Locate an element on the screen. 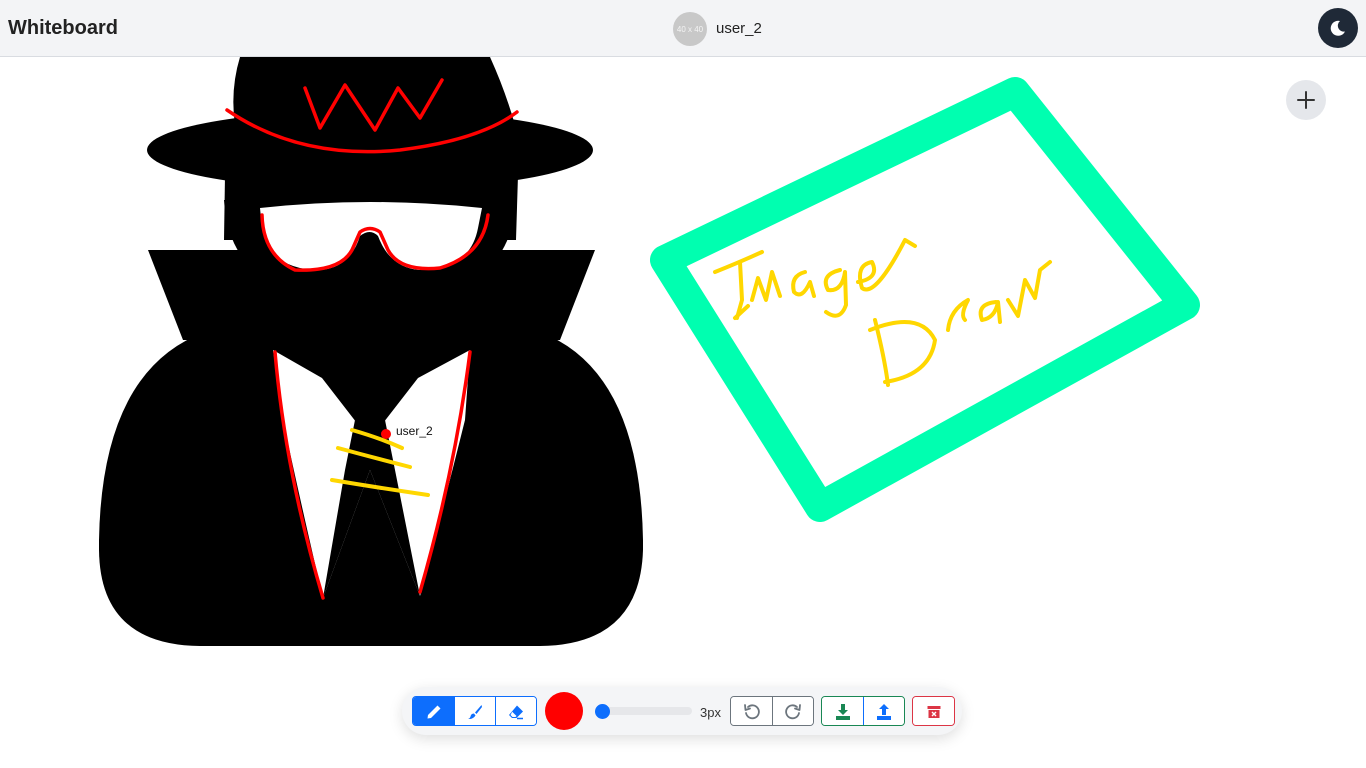 The image size is (1366, 768). file-group is located at coordinates (863, 711).